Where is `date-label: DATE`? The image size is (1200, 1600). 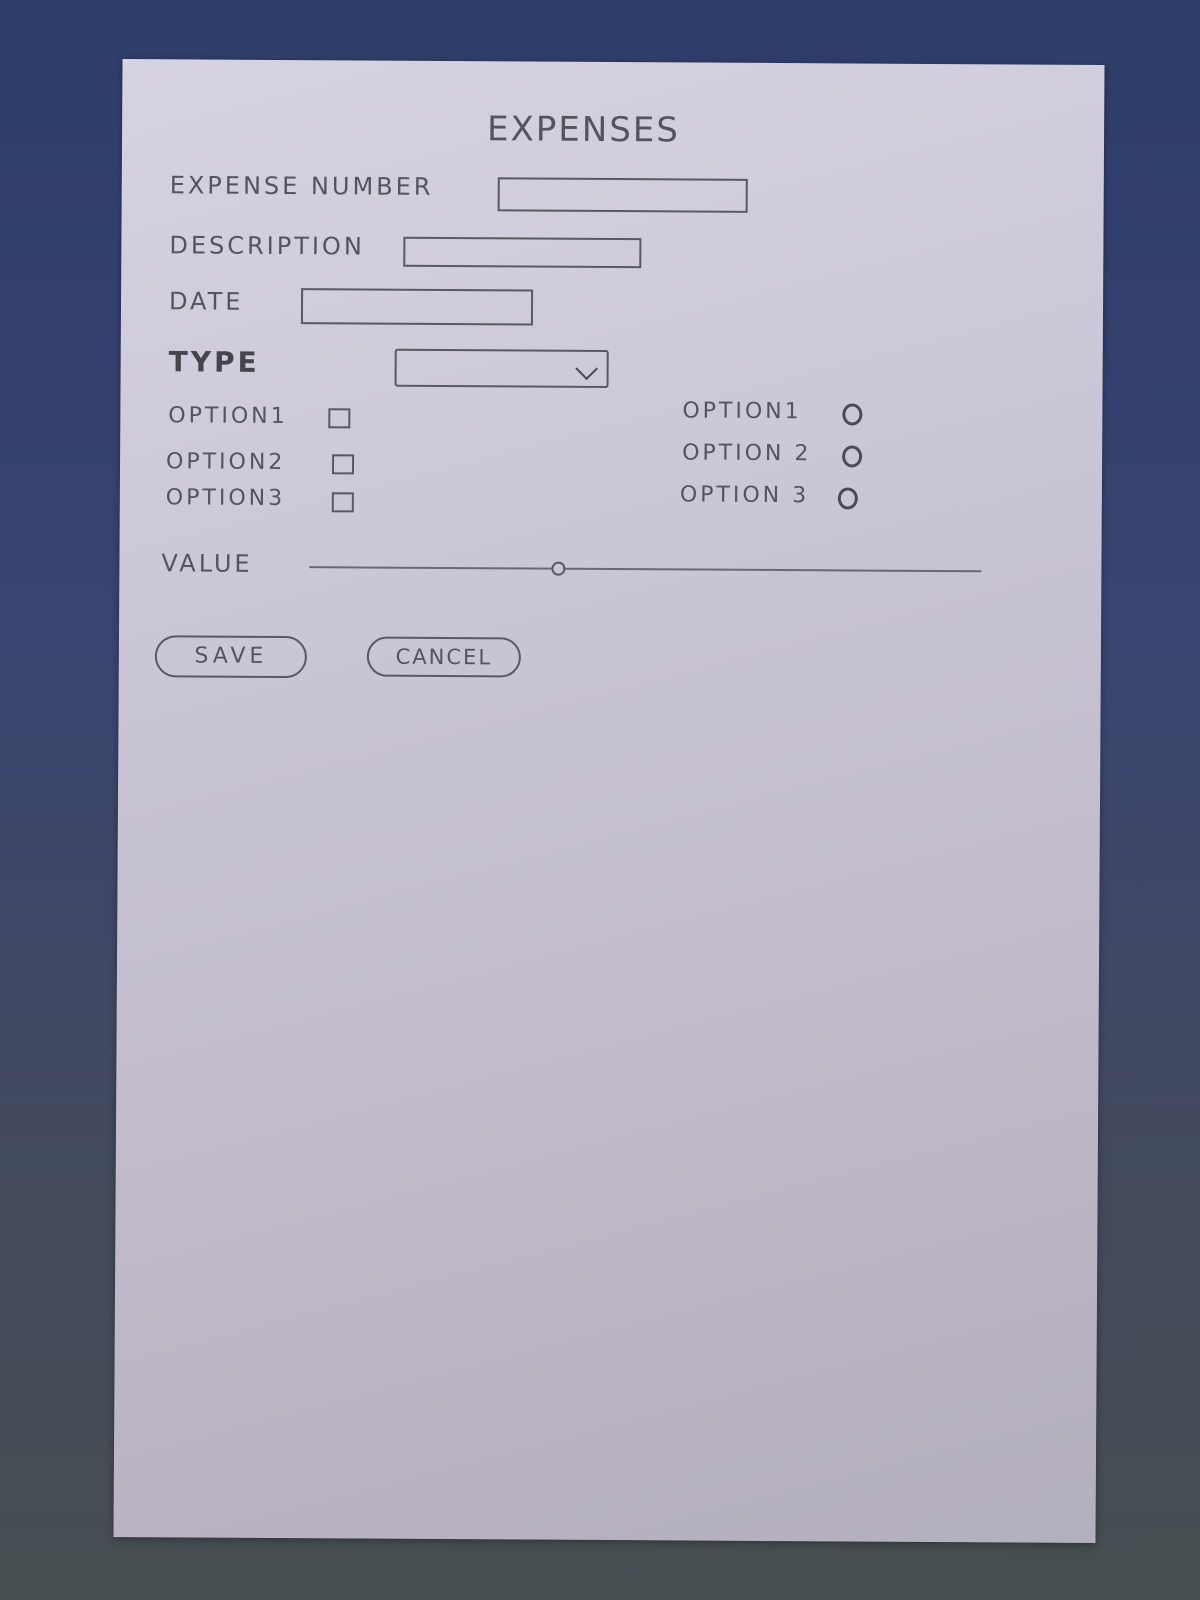
date-label: DATE is located at coordinates (206, 301).